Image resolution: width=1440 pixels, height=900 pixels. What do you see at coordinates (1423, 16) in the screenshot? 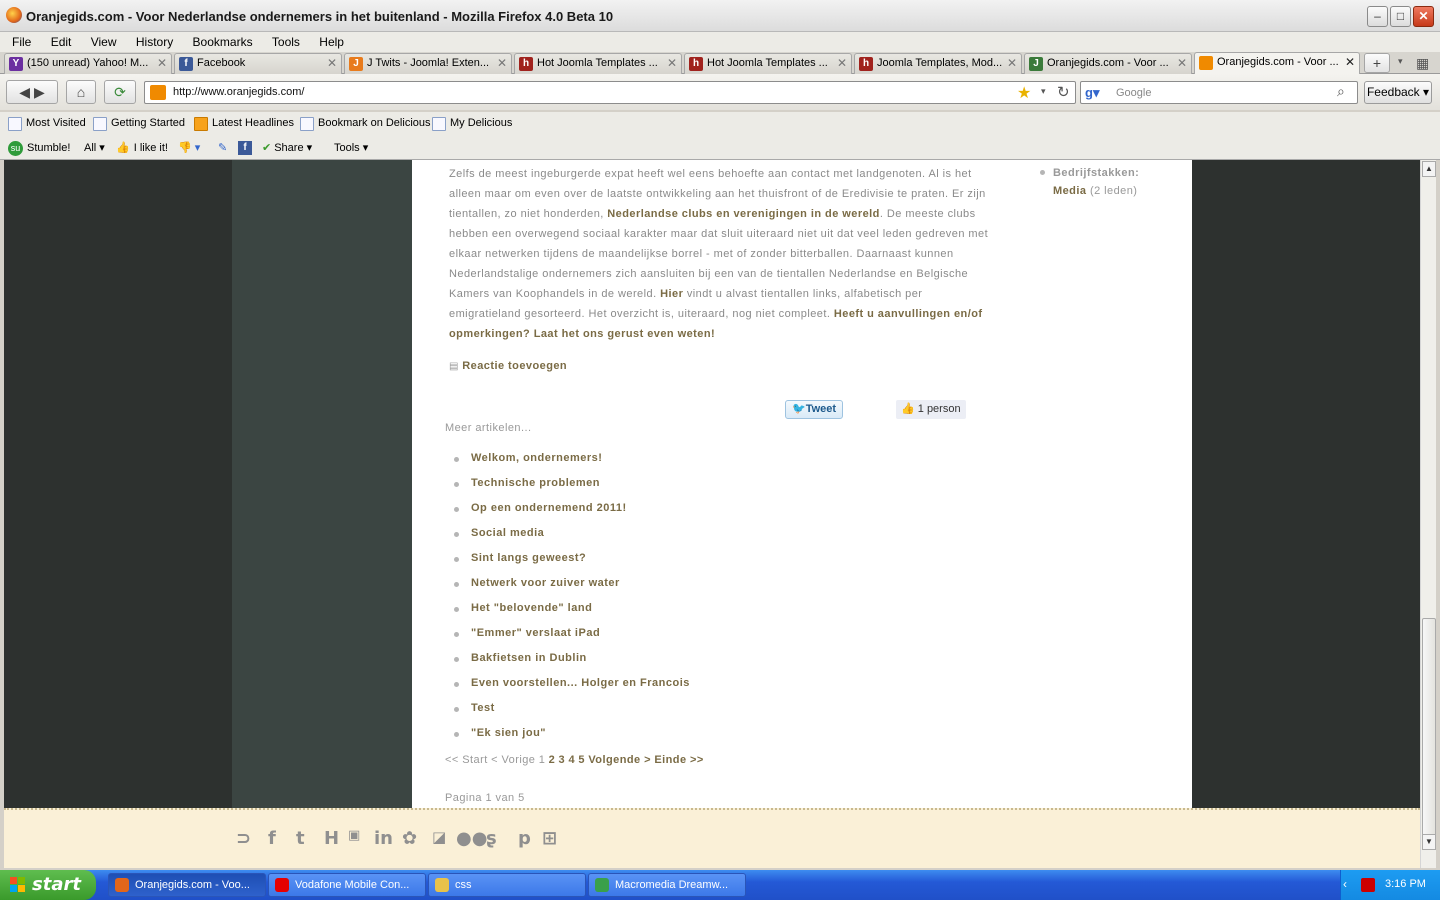
I see `close-window-button: ✕` at bounding box center [1423, 16].